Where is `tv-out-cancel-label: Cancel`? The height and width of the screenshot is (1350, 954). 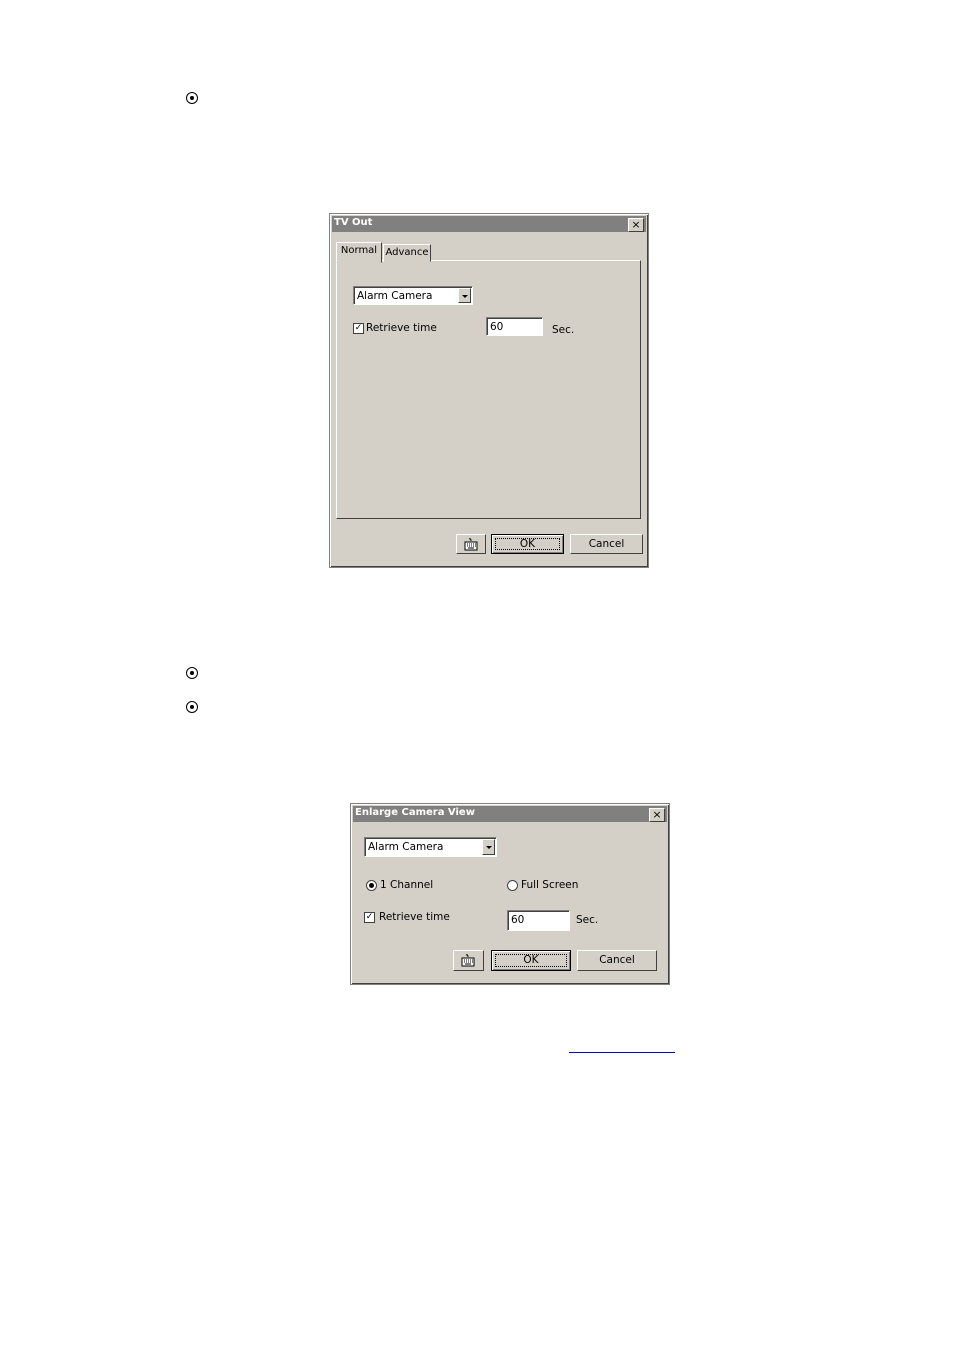 tv-out-cancel-label: Cancel is located at coordinates (606, 544).